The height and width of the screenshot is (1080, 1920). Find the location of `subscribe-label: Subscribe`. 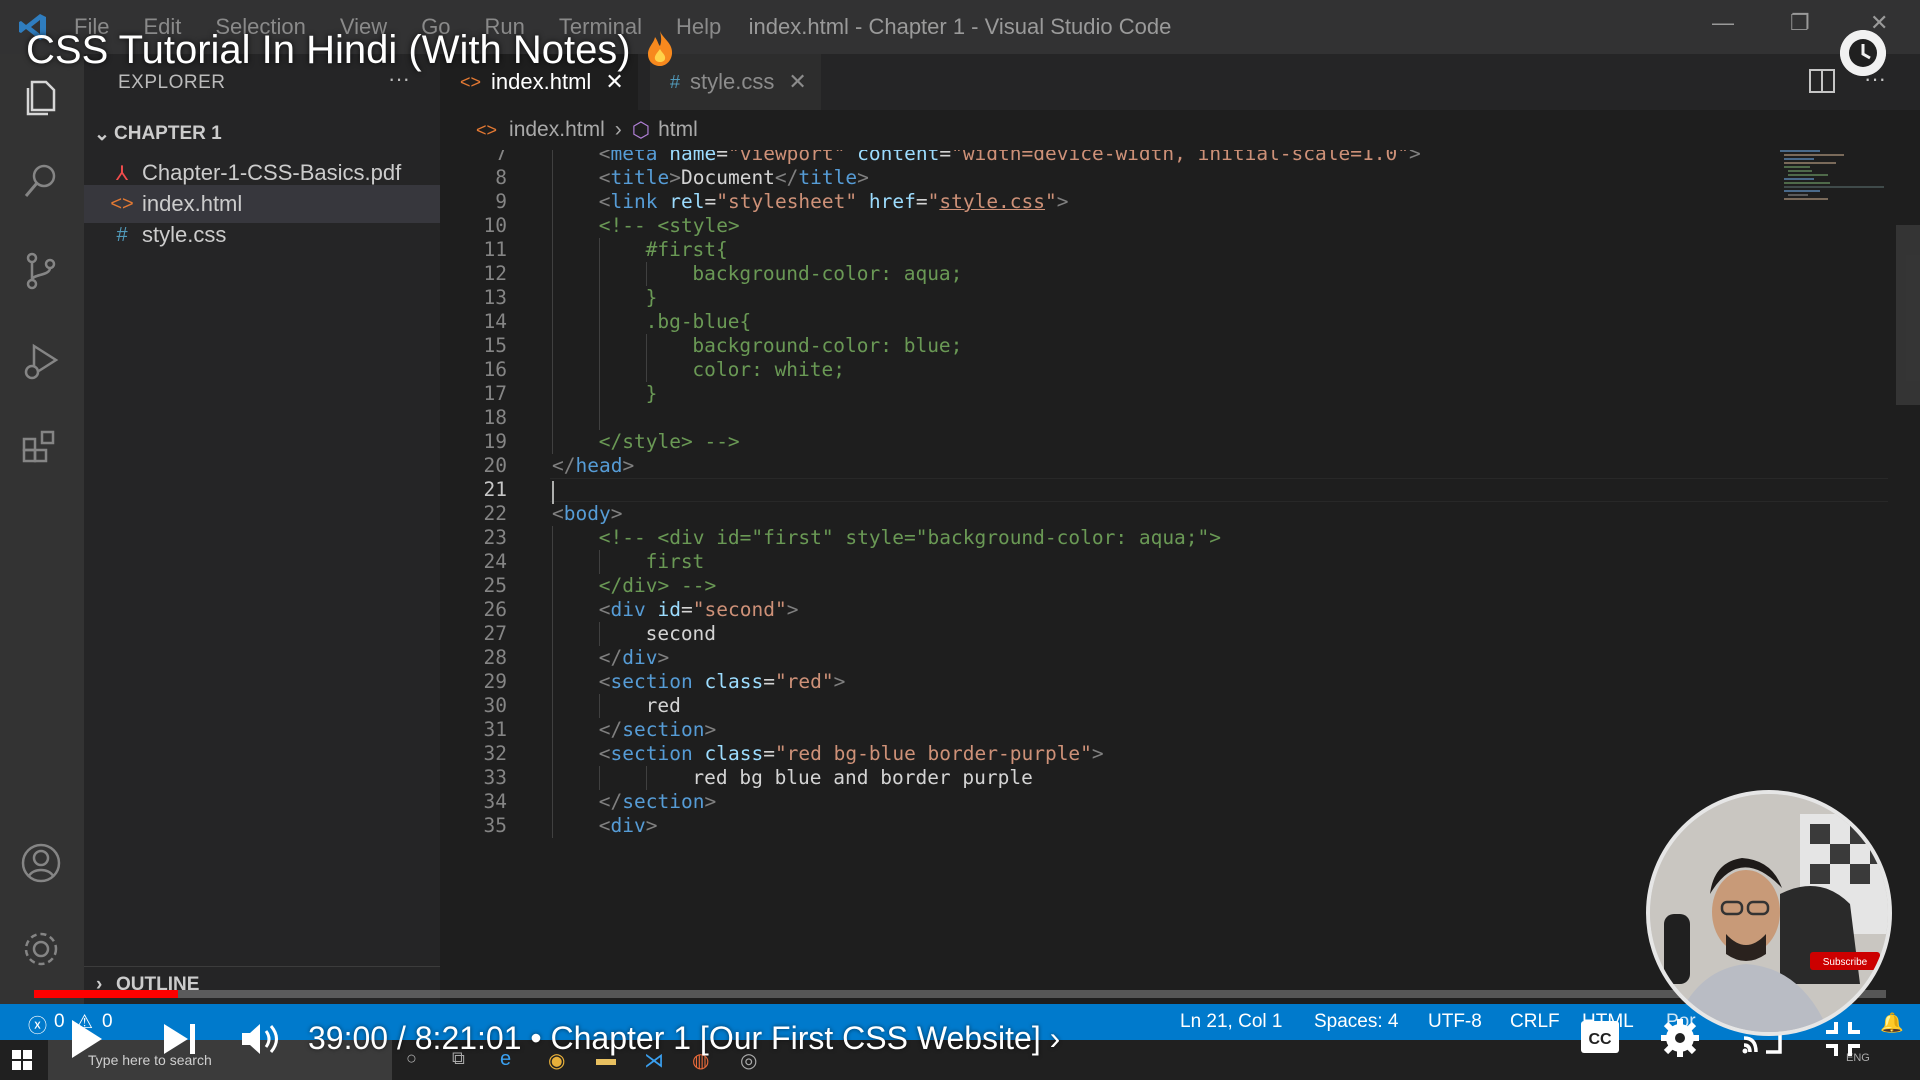

subscribe-label: Subscribe is located at coordinates (1845, 962).